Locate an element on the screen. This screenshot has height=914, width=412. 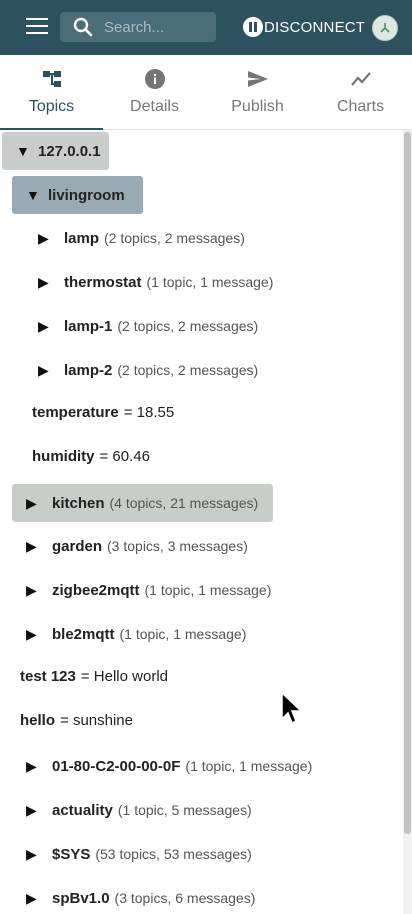
node-name: 127.0.0.1 is located at coordinates (69, 151).